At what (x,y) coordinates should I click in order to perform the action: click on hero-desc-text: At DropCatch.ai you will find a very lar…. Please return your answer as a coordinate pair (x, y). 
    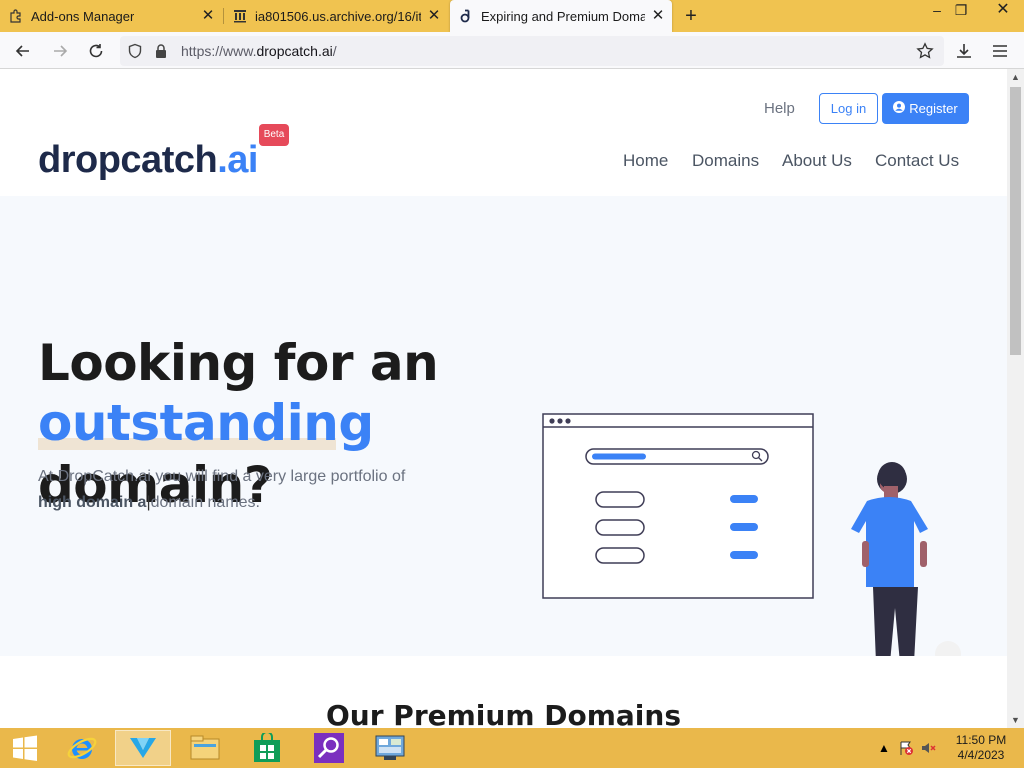
    Looking at the image, I should click on (222, 476).